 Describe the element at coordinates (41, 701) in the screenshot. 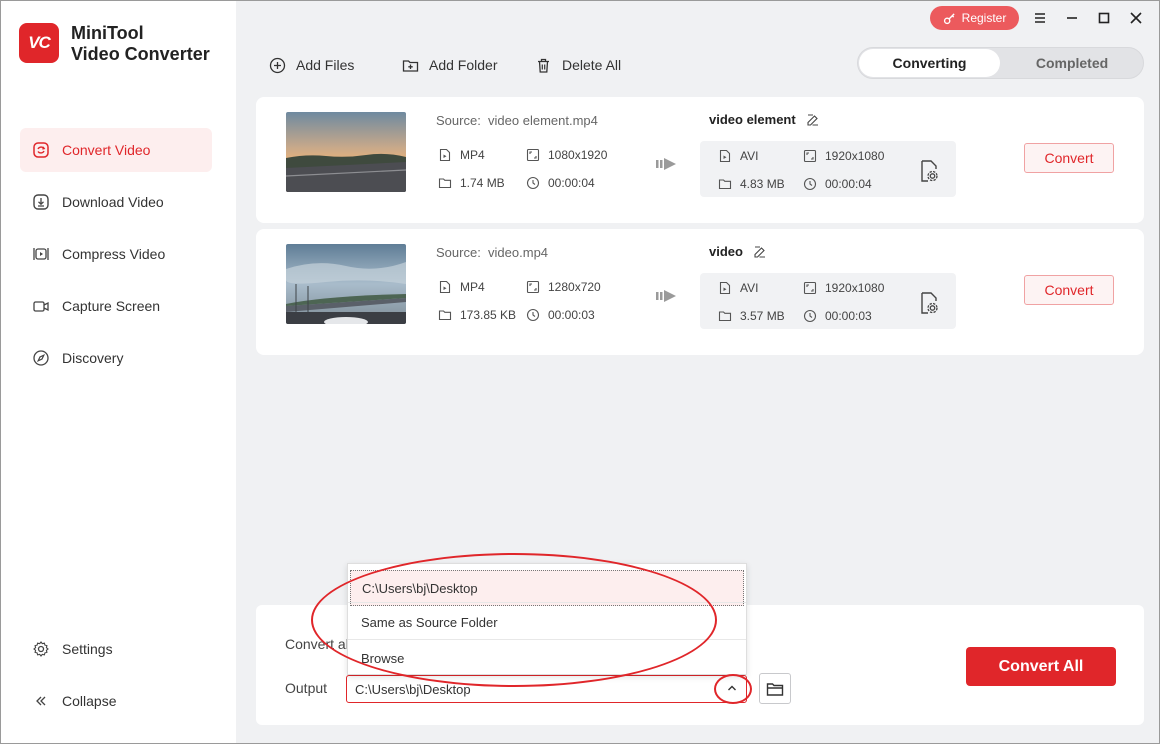

I see `double-chevron-left-icon` at that location.